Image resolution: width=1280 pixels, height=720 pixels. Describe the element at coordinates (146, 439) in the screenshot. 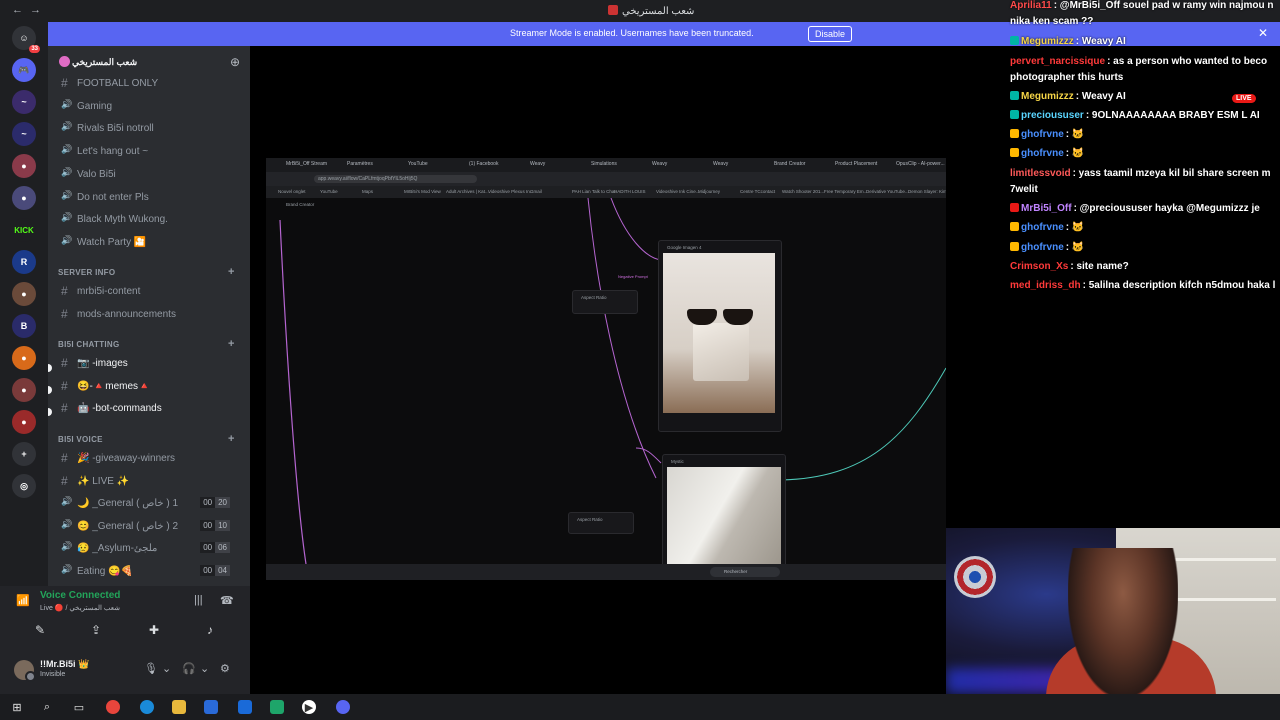

I see `channel-category: BI5I VOICE +` at that location.